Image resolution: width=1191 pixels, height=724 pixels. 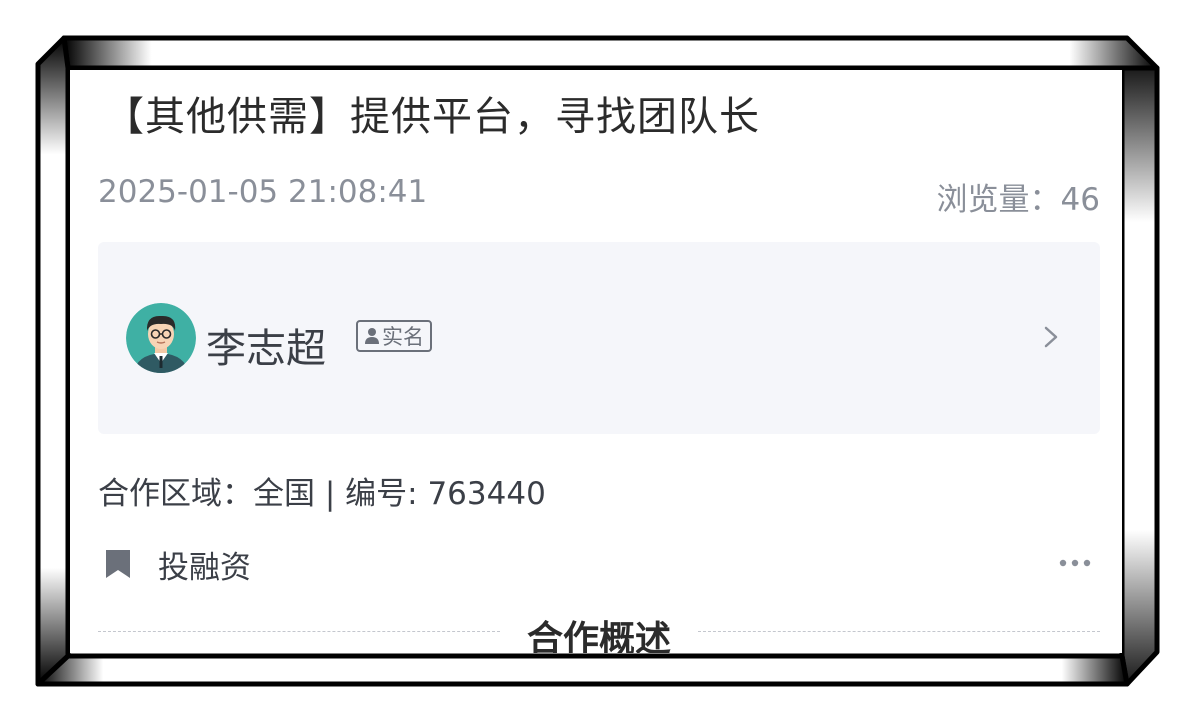 I want to click on verified-badge-label: 实名, so click(x=403, y=337).